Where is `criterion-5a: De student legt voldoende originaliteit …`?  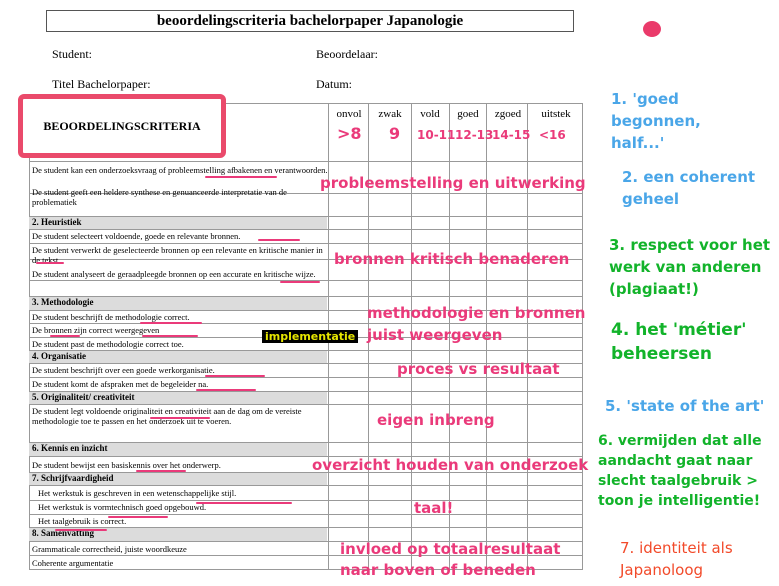 criterion-5a: De student legt voldoende originaliteit … is located at coordinates (167, 416).